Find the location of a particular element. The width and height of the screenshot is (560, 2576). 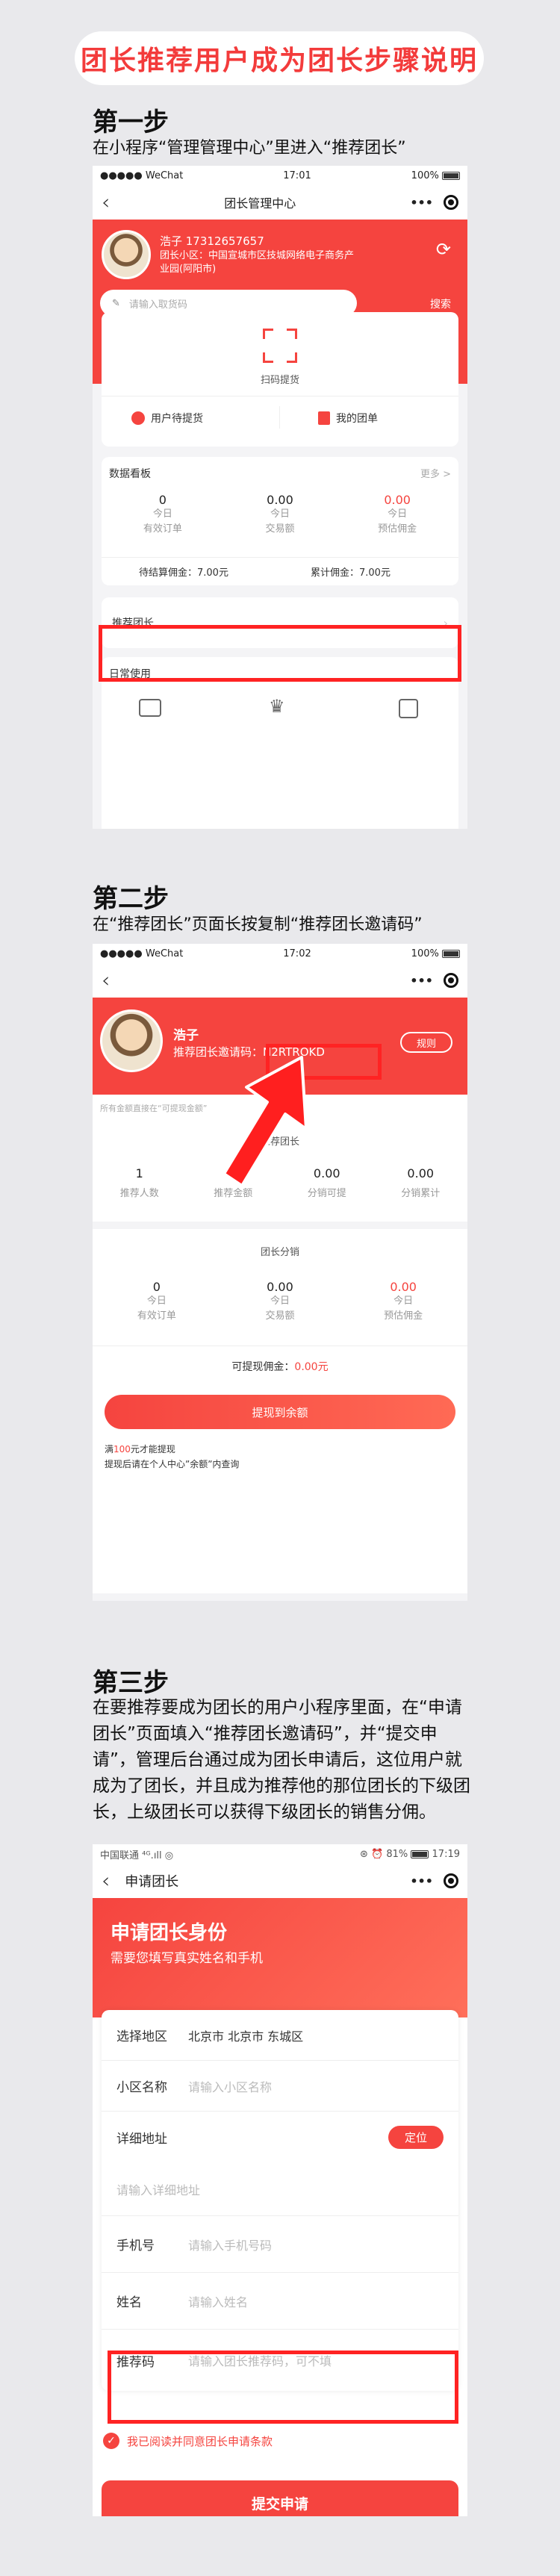

nav-title: 申请团长 is located at coordinates (152, 1882).